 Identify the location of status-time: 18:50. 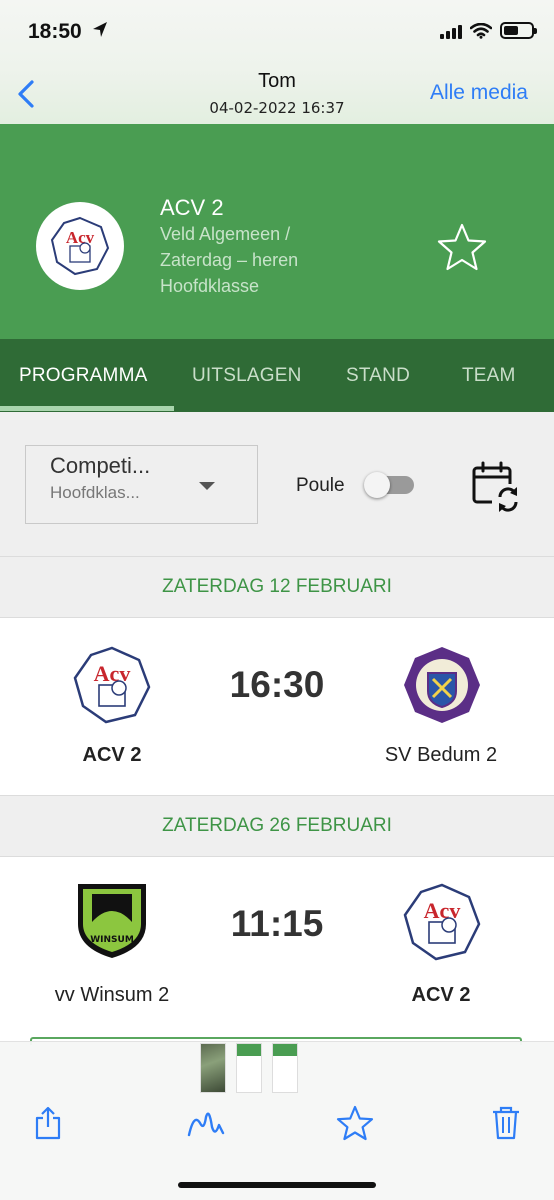
(55, 31).